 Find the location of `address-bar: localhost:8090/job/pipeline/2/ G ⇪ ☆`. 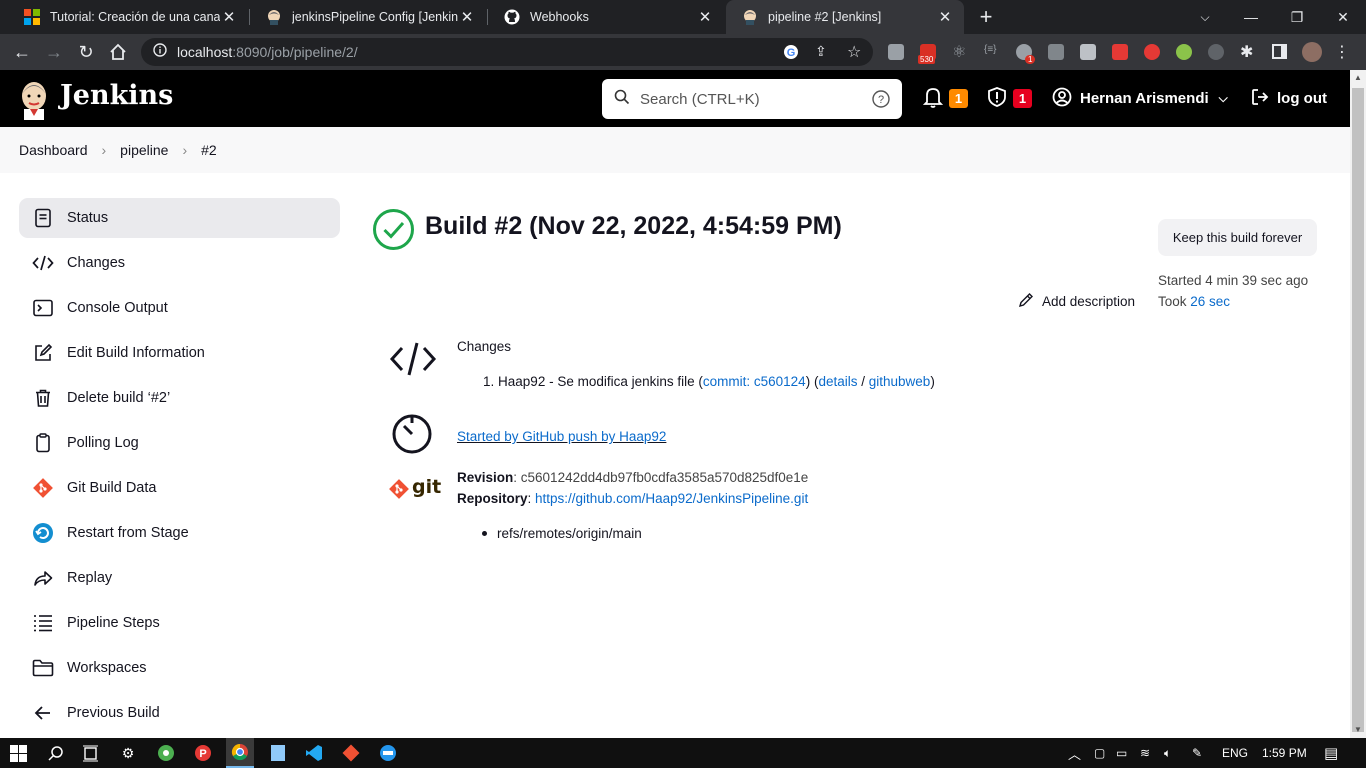

address-bar: localhost:8090/job/pipeline/2/ G ⇪ ☆ is located at coordinates (507, 52).